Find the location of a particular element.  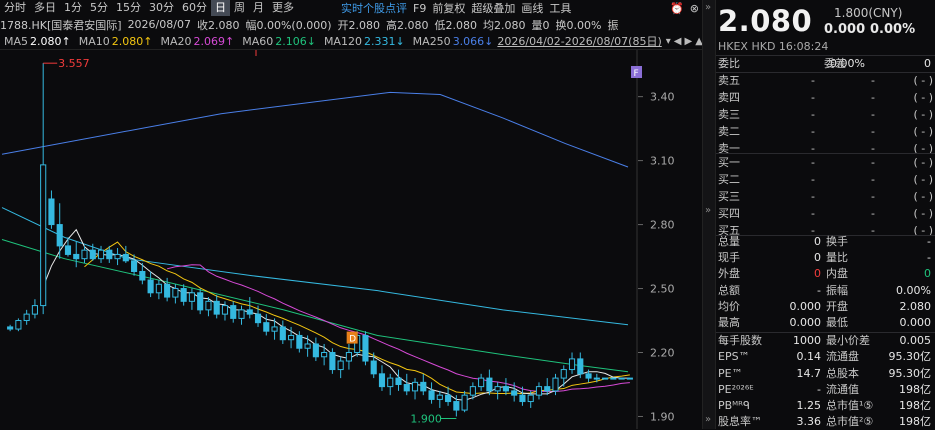

quote-row: 卖三 - - ( - ) is located at coordinates (825, 115).